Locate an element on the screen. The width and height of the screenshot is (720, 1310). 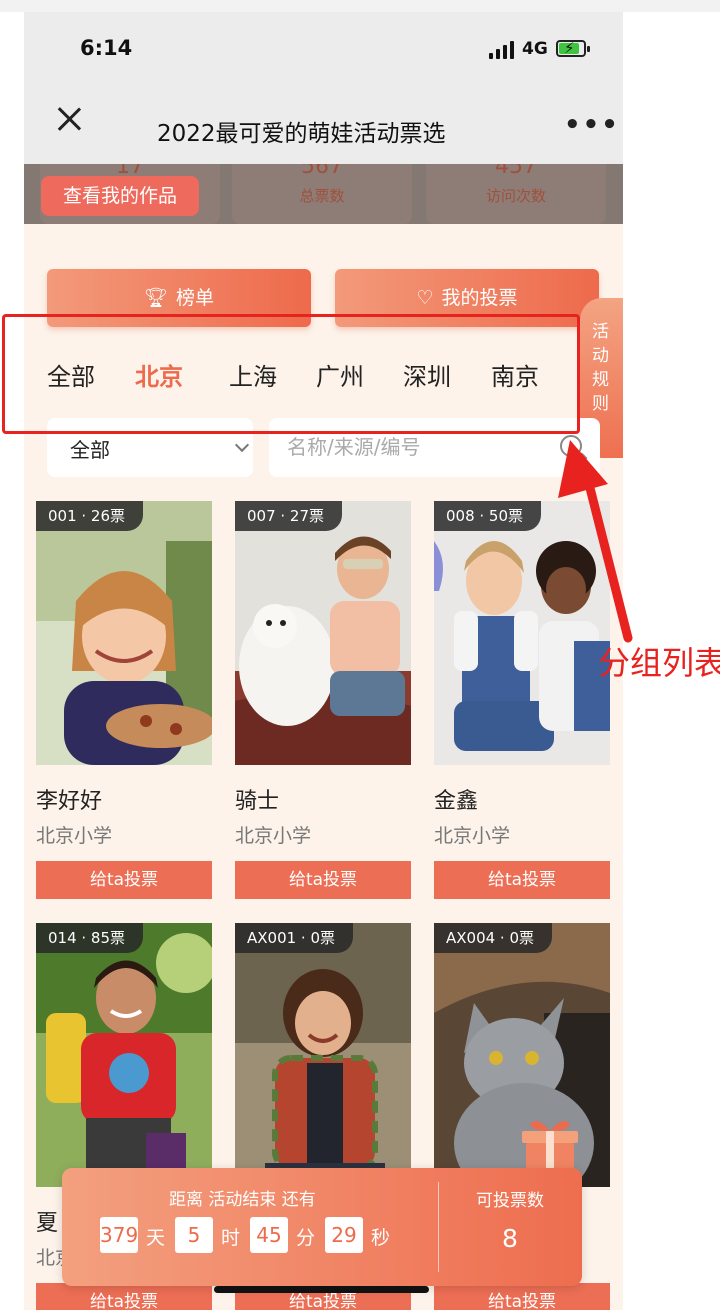
contestant-name: 李好好 is located at coordinates (69, 801).